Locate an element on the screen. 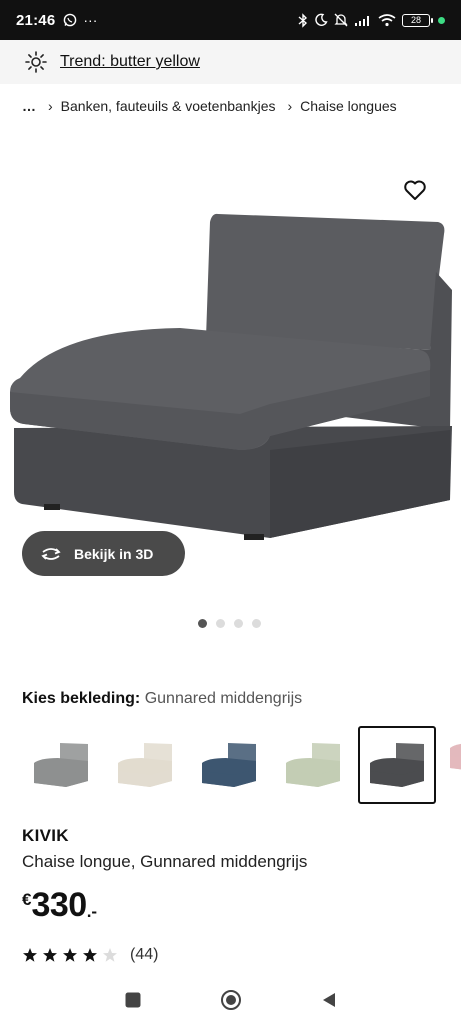  trend-banner: Trend: butter yellow is located at coordinates (230, 62).